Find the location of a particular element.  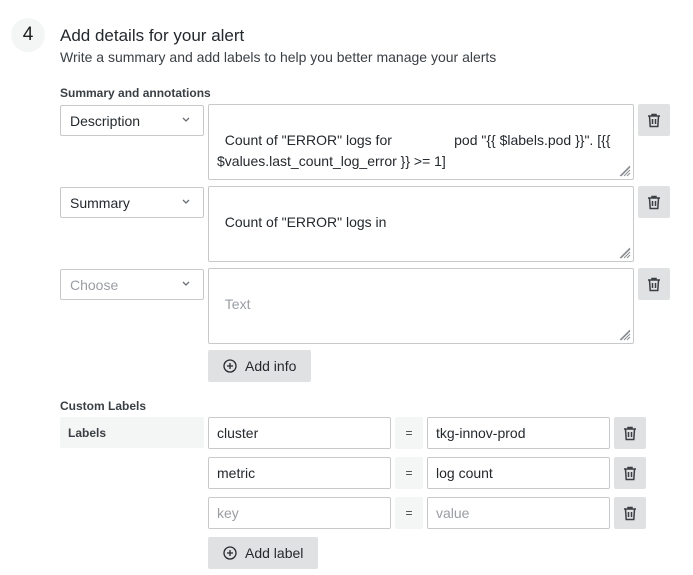

annotation-key-select: Description is located at coordinates (132, 120).